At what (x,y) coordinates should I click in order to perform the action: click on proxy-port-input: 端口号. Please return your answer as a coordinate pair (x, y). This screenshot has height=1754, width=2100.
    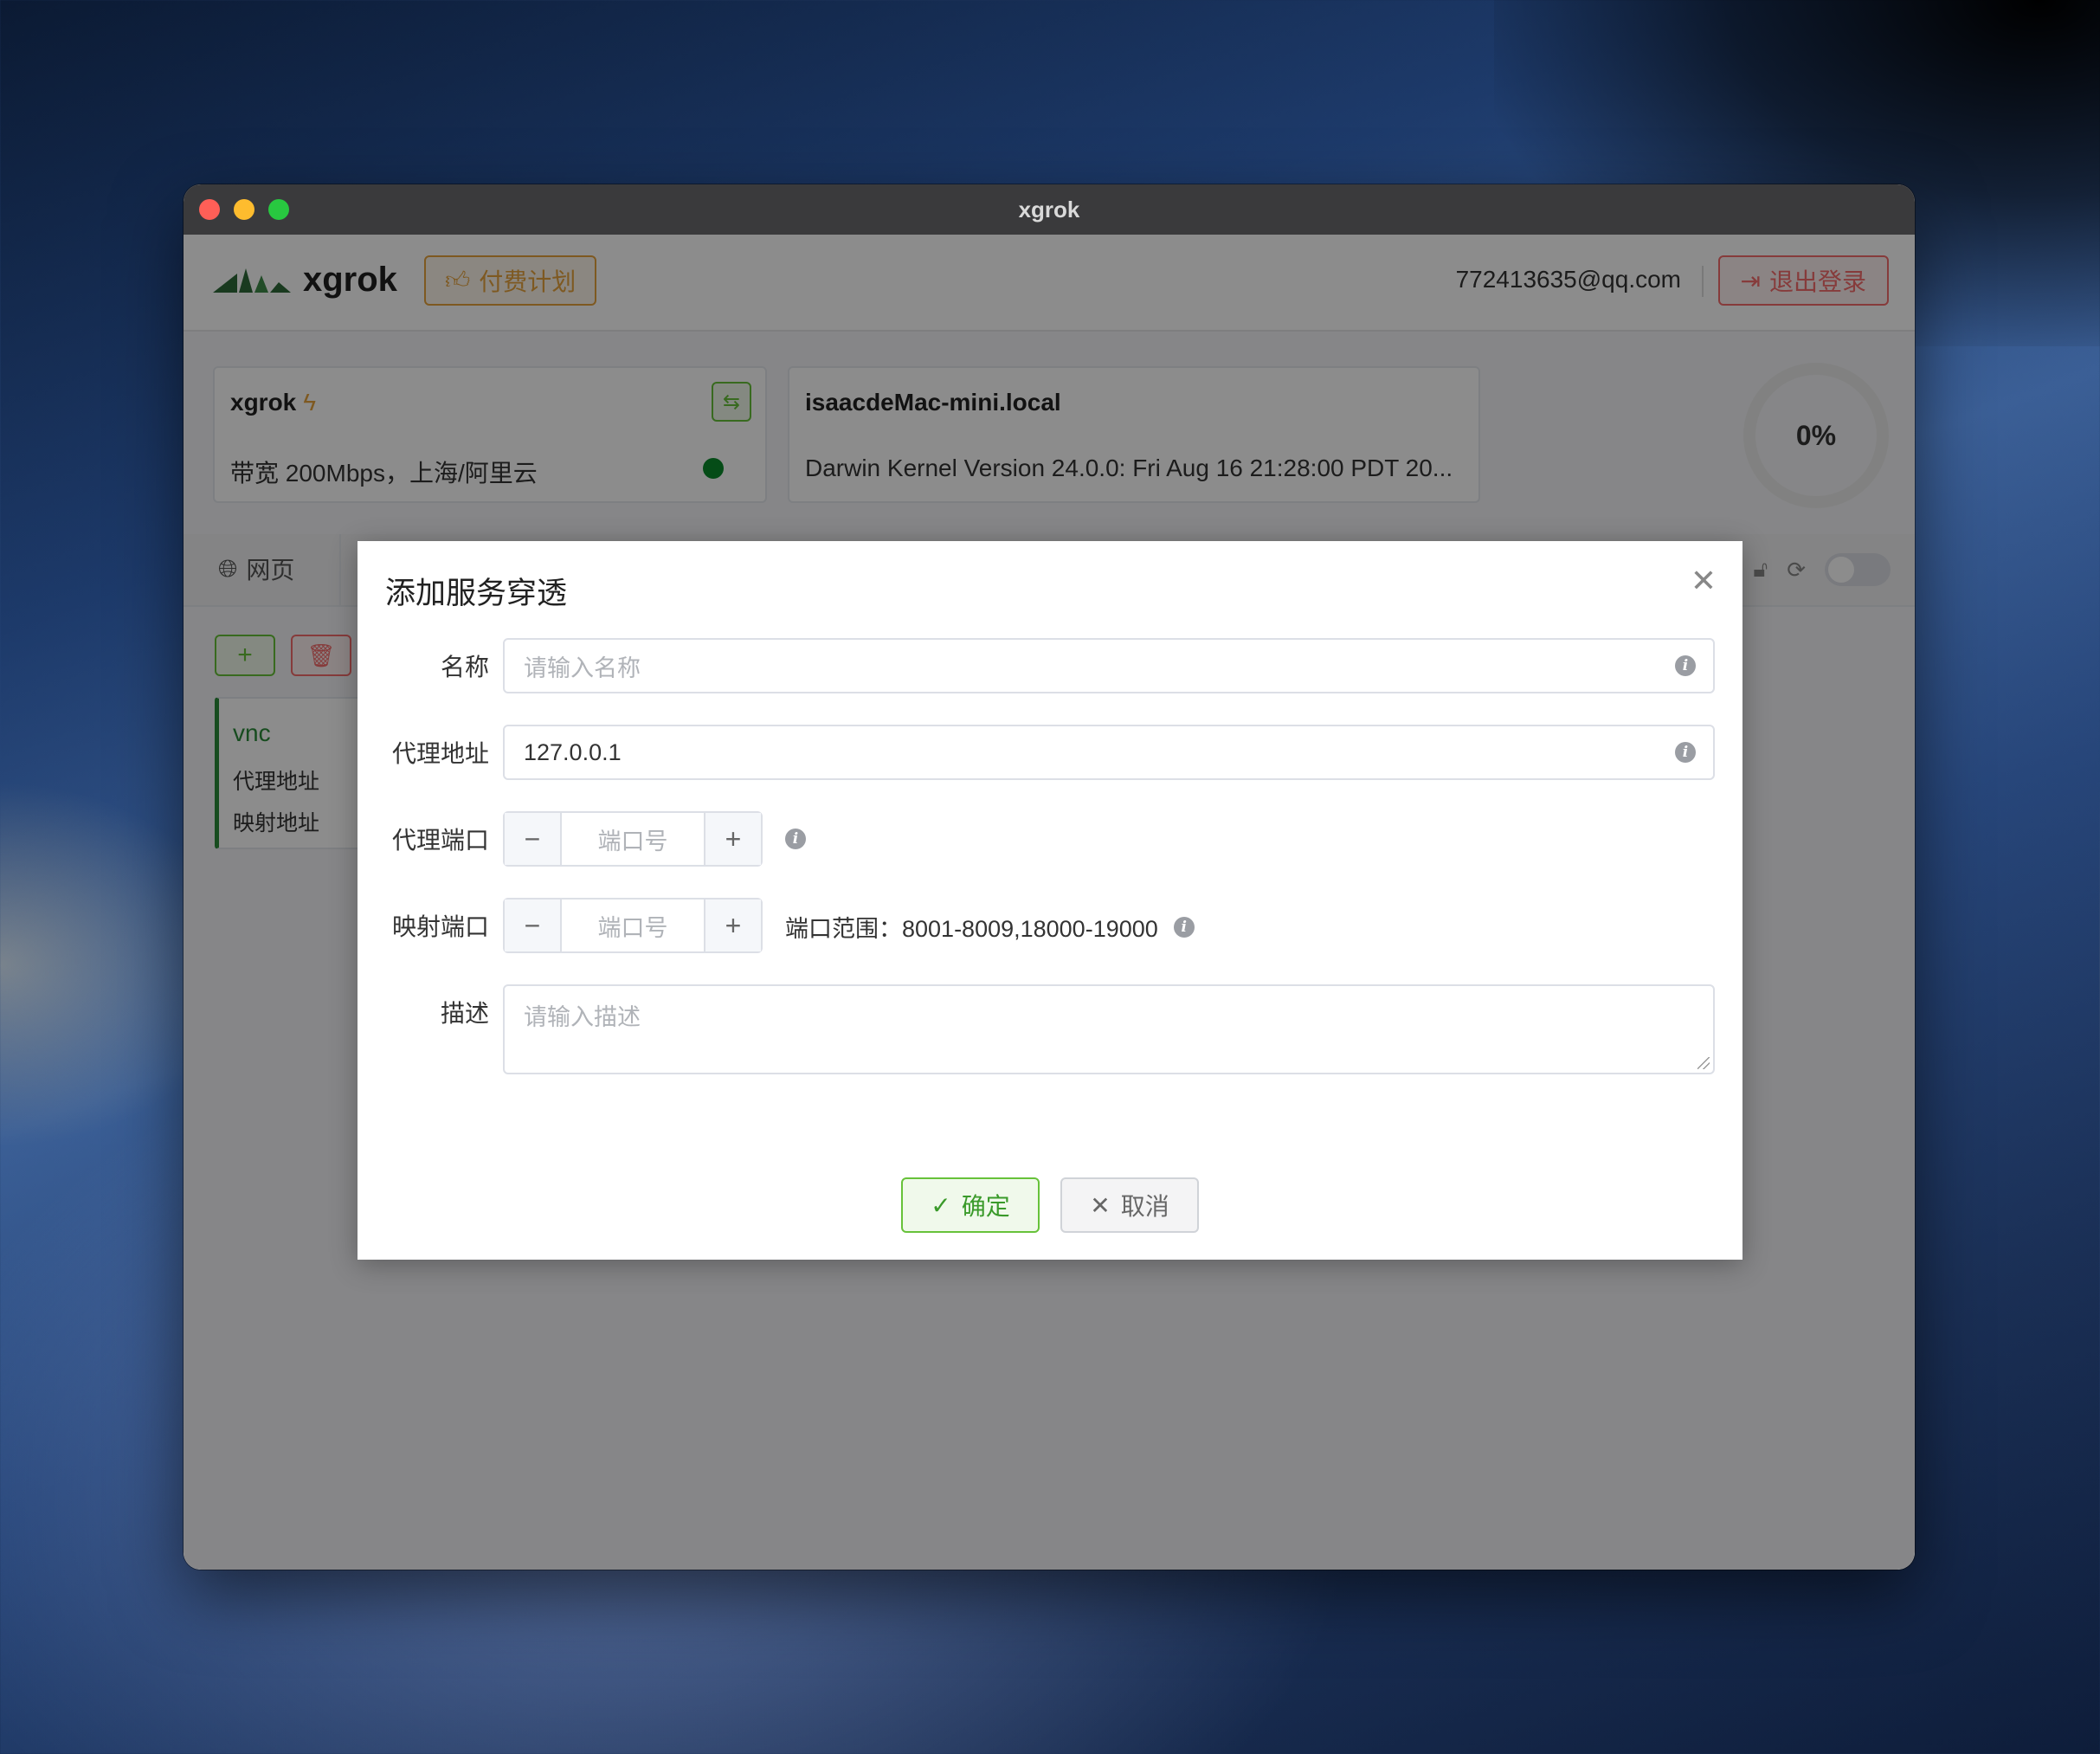
    Looking at the image, I should click on (633, 839).